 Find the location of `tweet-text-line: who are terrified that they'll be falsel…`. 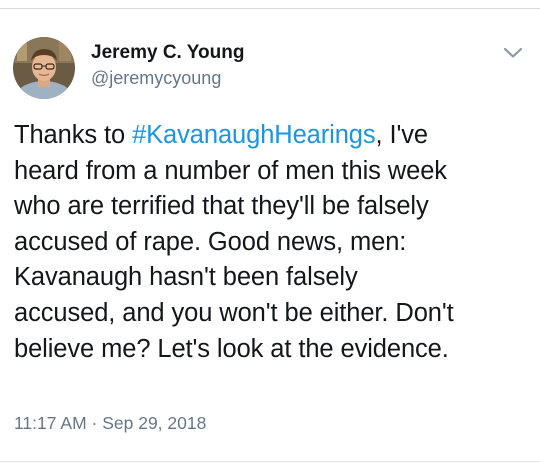

tweet-text-line: who are terrified that they'll be falsel… is located at coordinates (221, 206).